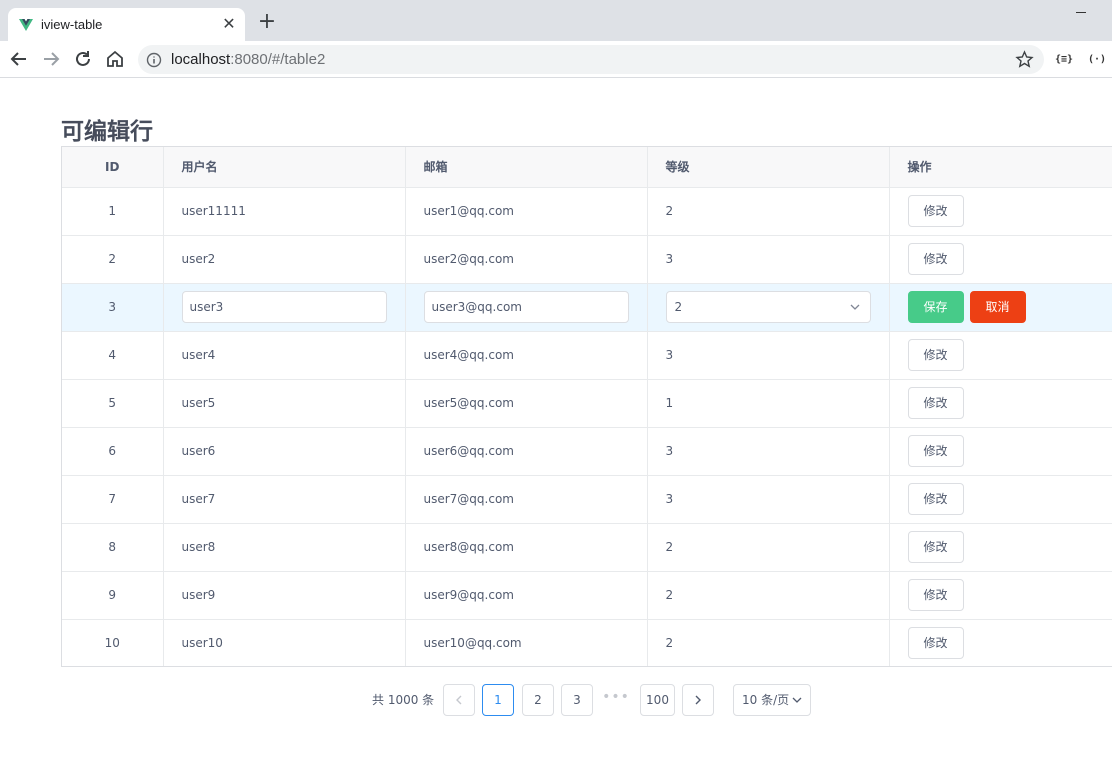 Image resolution: width=1112 pixels, height=766 pixels. Describe the element at coordinates (657, 700) in the screenshot. I see `page-last: 100` at that location.